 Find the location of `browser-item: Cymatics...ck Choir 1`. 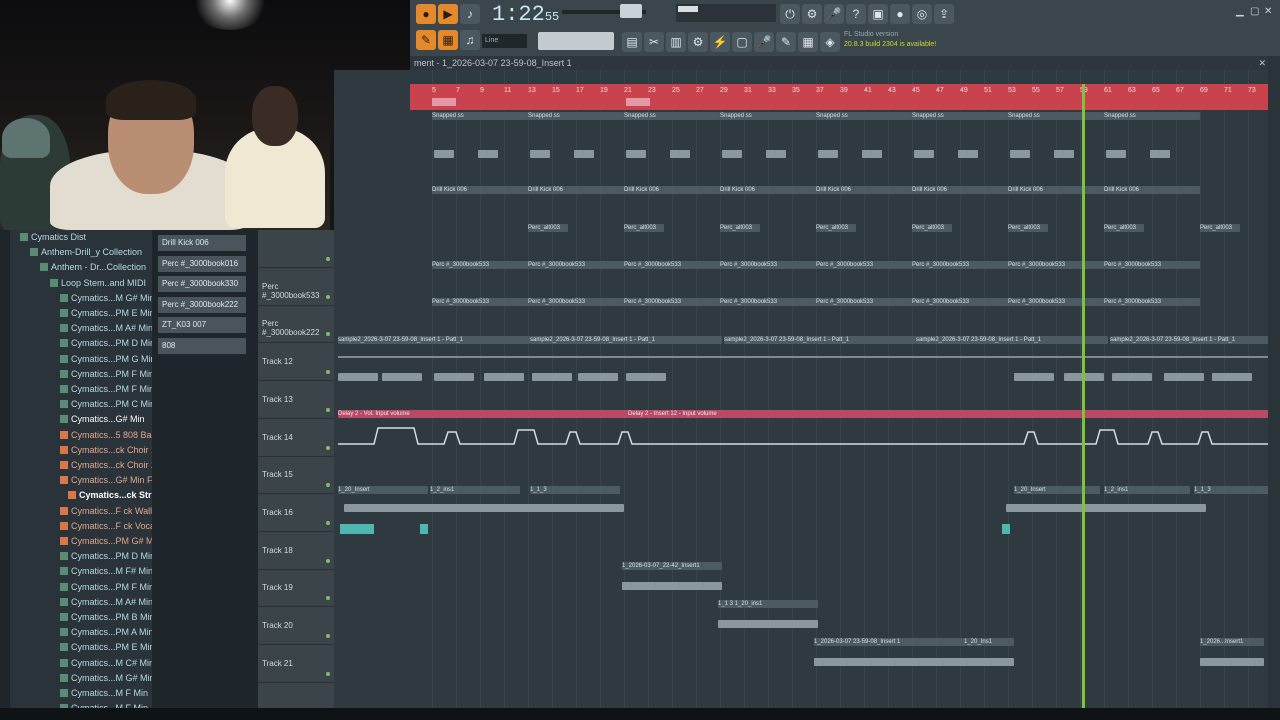

browser-item: Cymatics...ck Choir 1 is located at coordinates (106, 450).